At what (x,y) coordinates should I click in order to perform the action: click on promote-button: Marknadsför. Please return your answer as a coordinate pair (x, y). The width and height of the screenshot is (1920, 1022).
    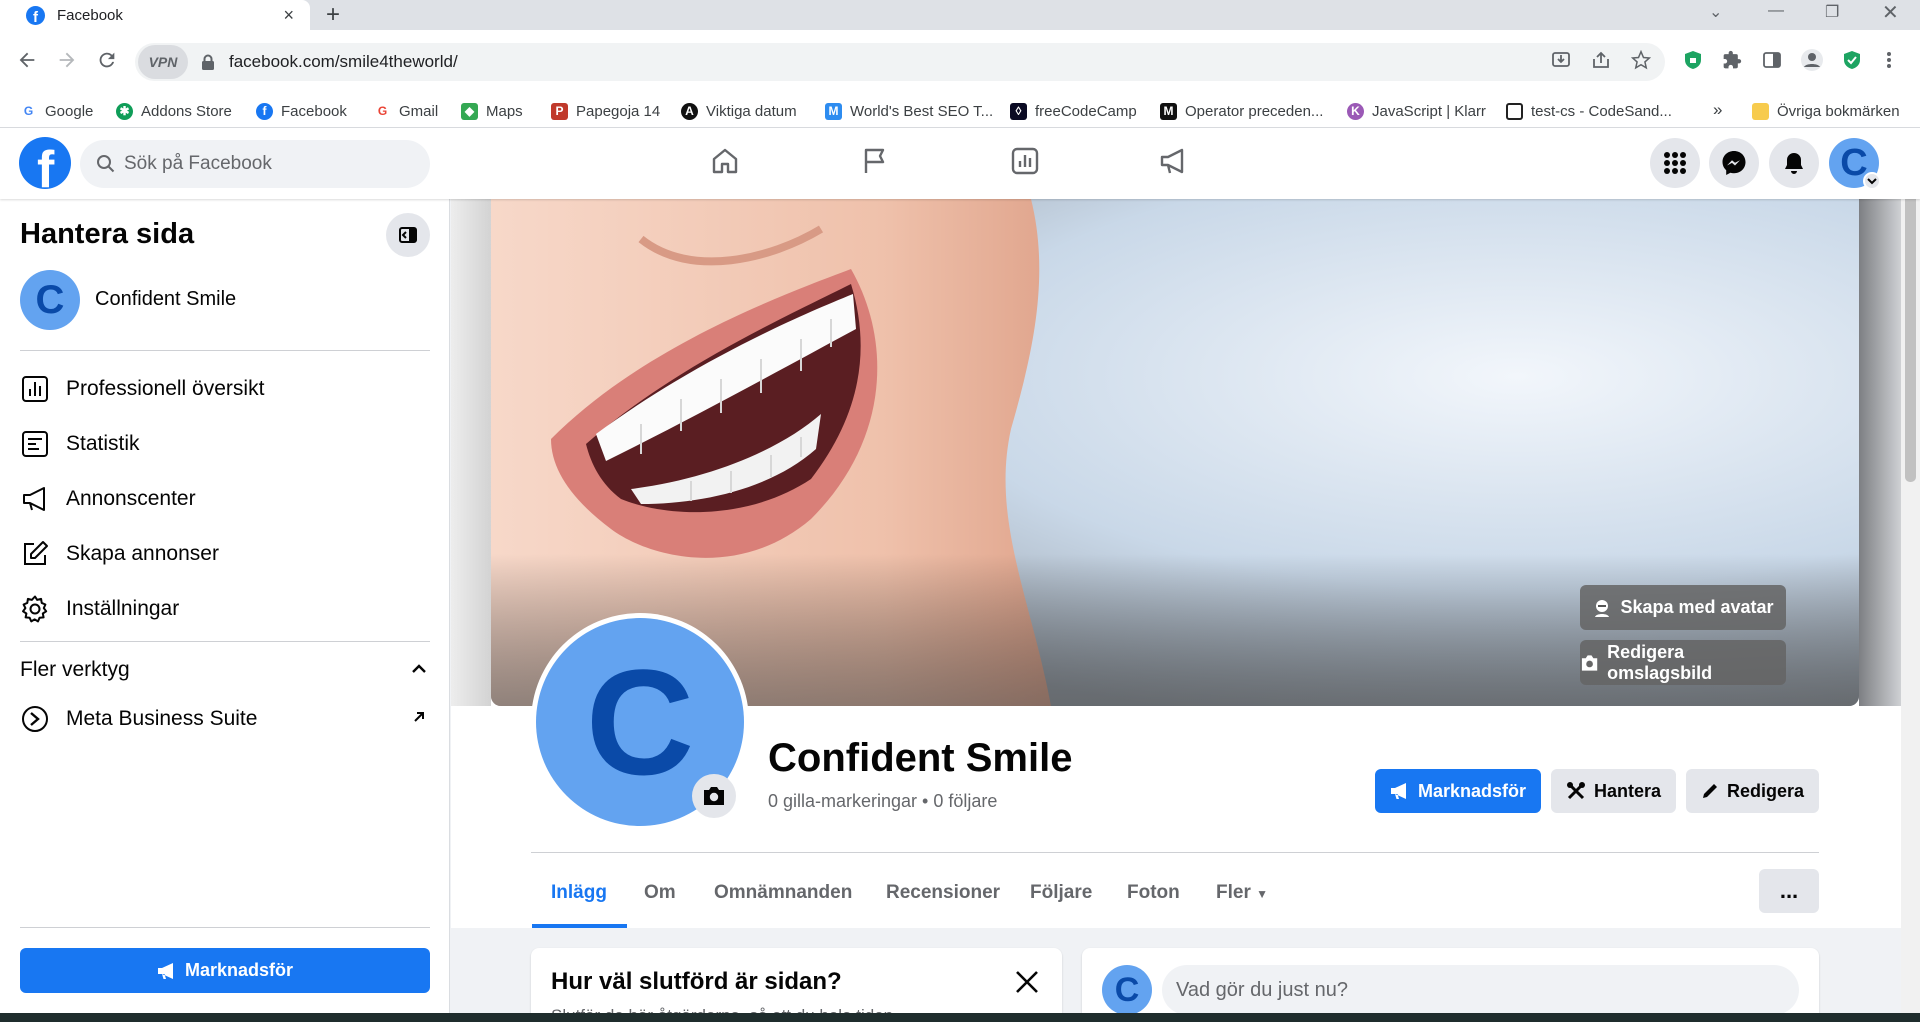
    Looking at the image, I should click on (1458, 791).